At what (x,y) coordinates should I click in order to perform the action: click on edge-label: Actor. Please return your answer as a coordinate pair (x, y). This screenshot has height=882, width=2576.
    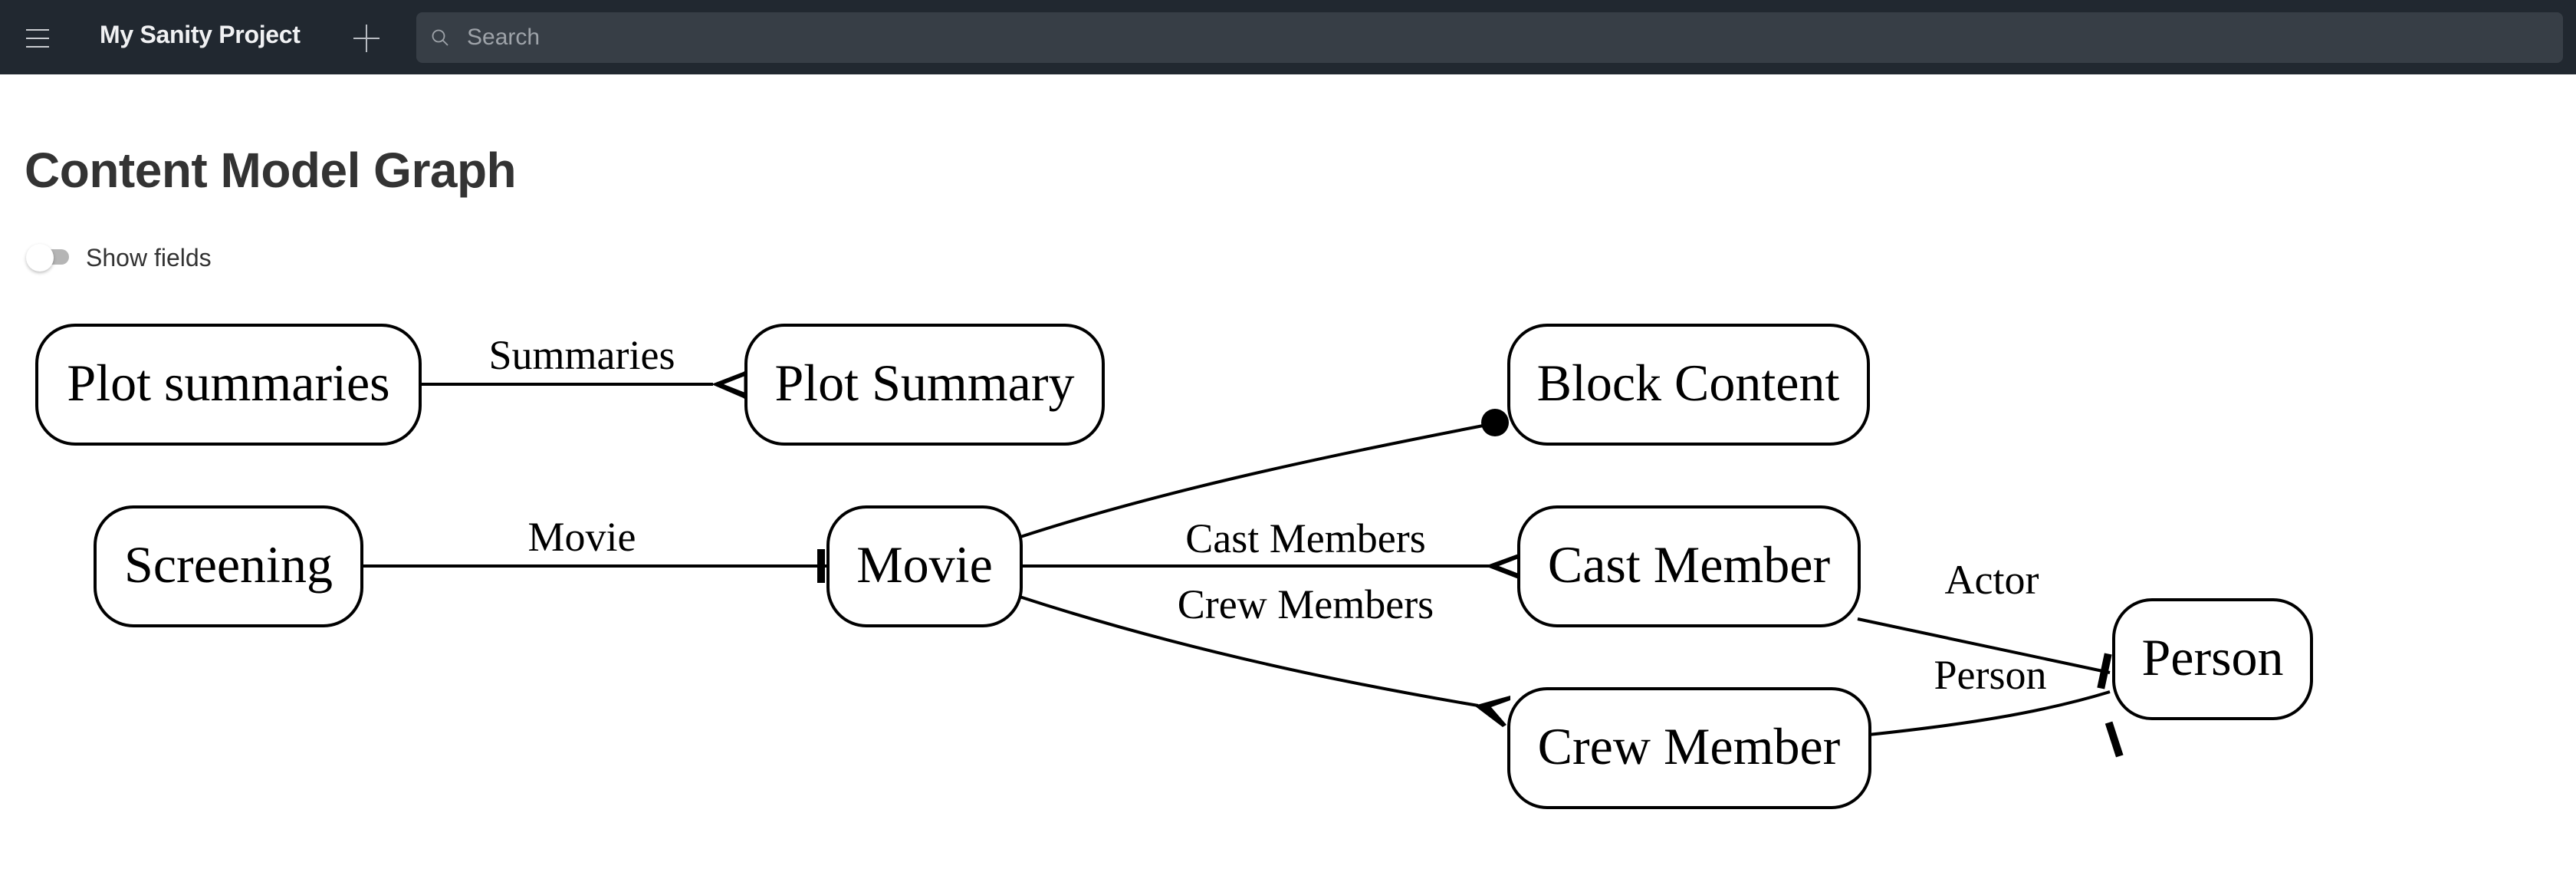
    Looking at the image, I should click on (1992, 580).